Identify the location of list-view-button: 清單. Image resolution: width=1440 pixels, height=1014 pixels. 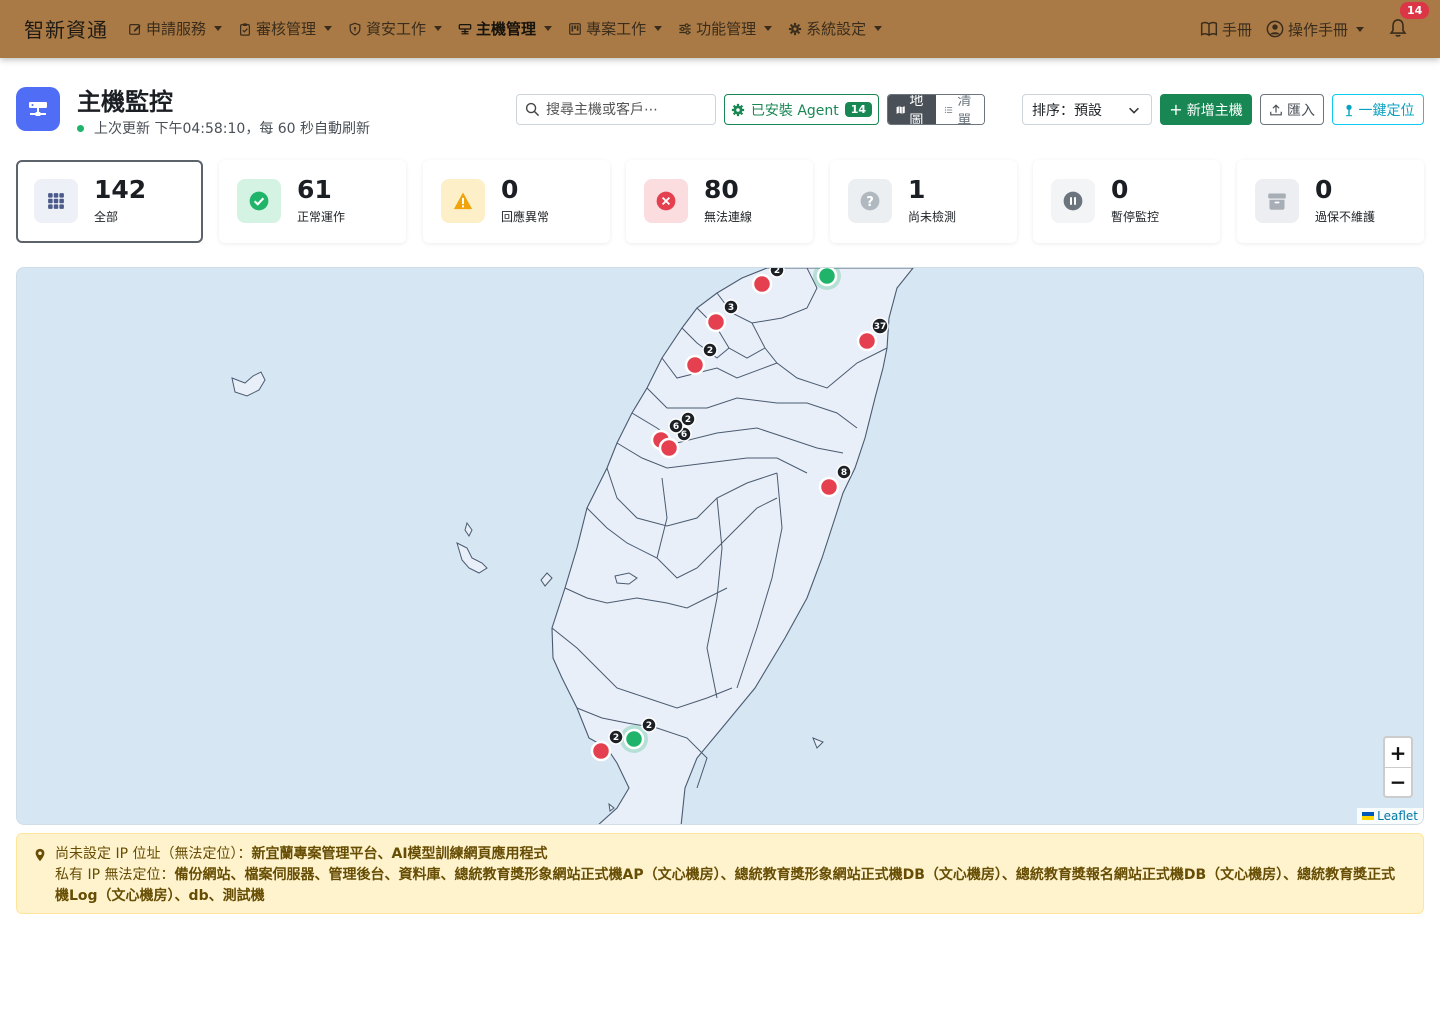
(960, 109).